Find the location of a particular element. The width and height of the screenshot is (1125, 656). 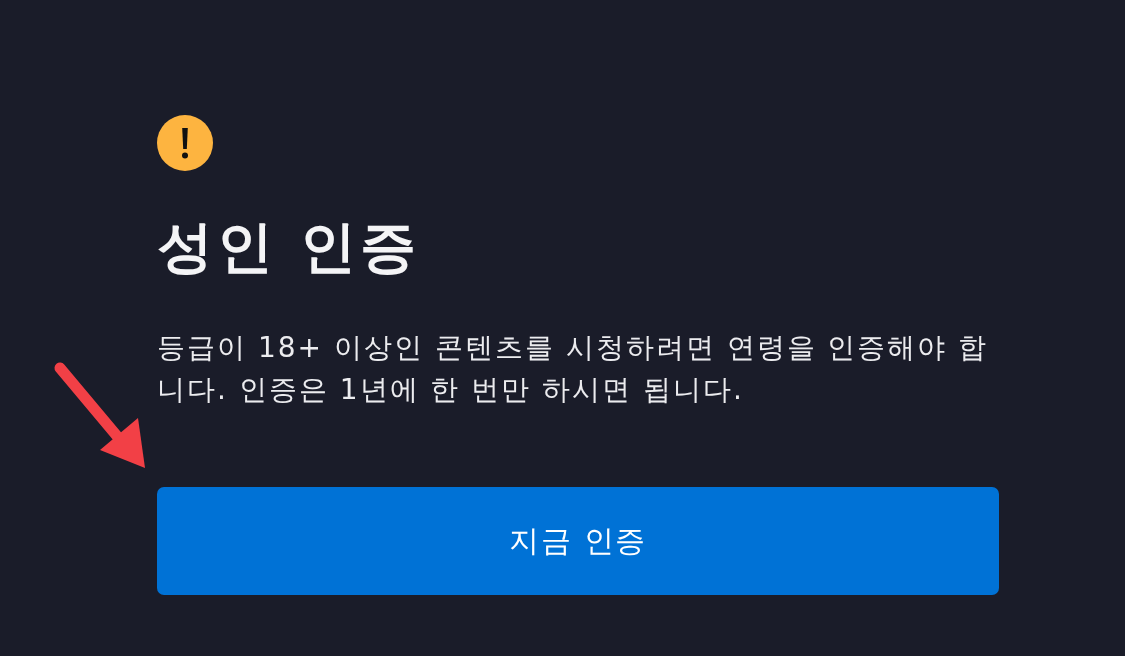

dialog-title: 성인 인증 is located at coordinates (289, 246).